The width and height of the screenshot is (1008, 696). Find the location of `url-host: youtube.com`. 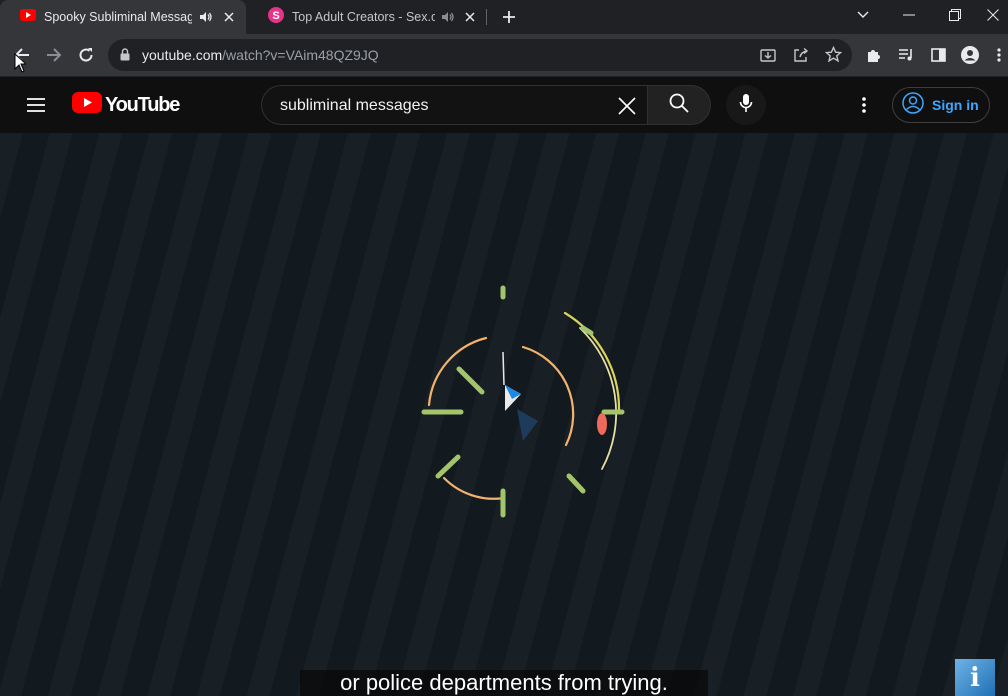

url-host: youtube.com is located at coordinates (182, 55).